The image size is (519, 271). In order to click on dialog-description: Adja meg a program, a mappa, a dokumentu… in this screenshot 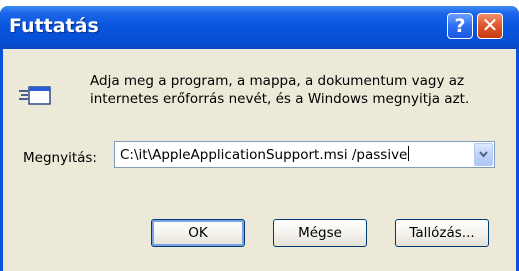, I will do `click(300, 90)`.